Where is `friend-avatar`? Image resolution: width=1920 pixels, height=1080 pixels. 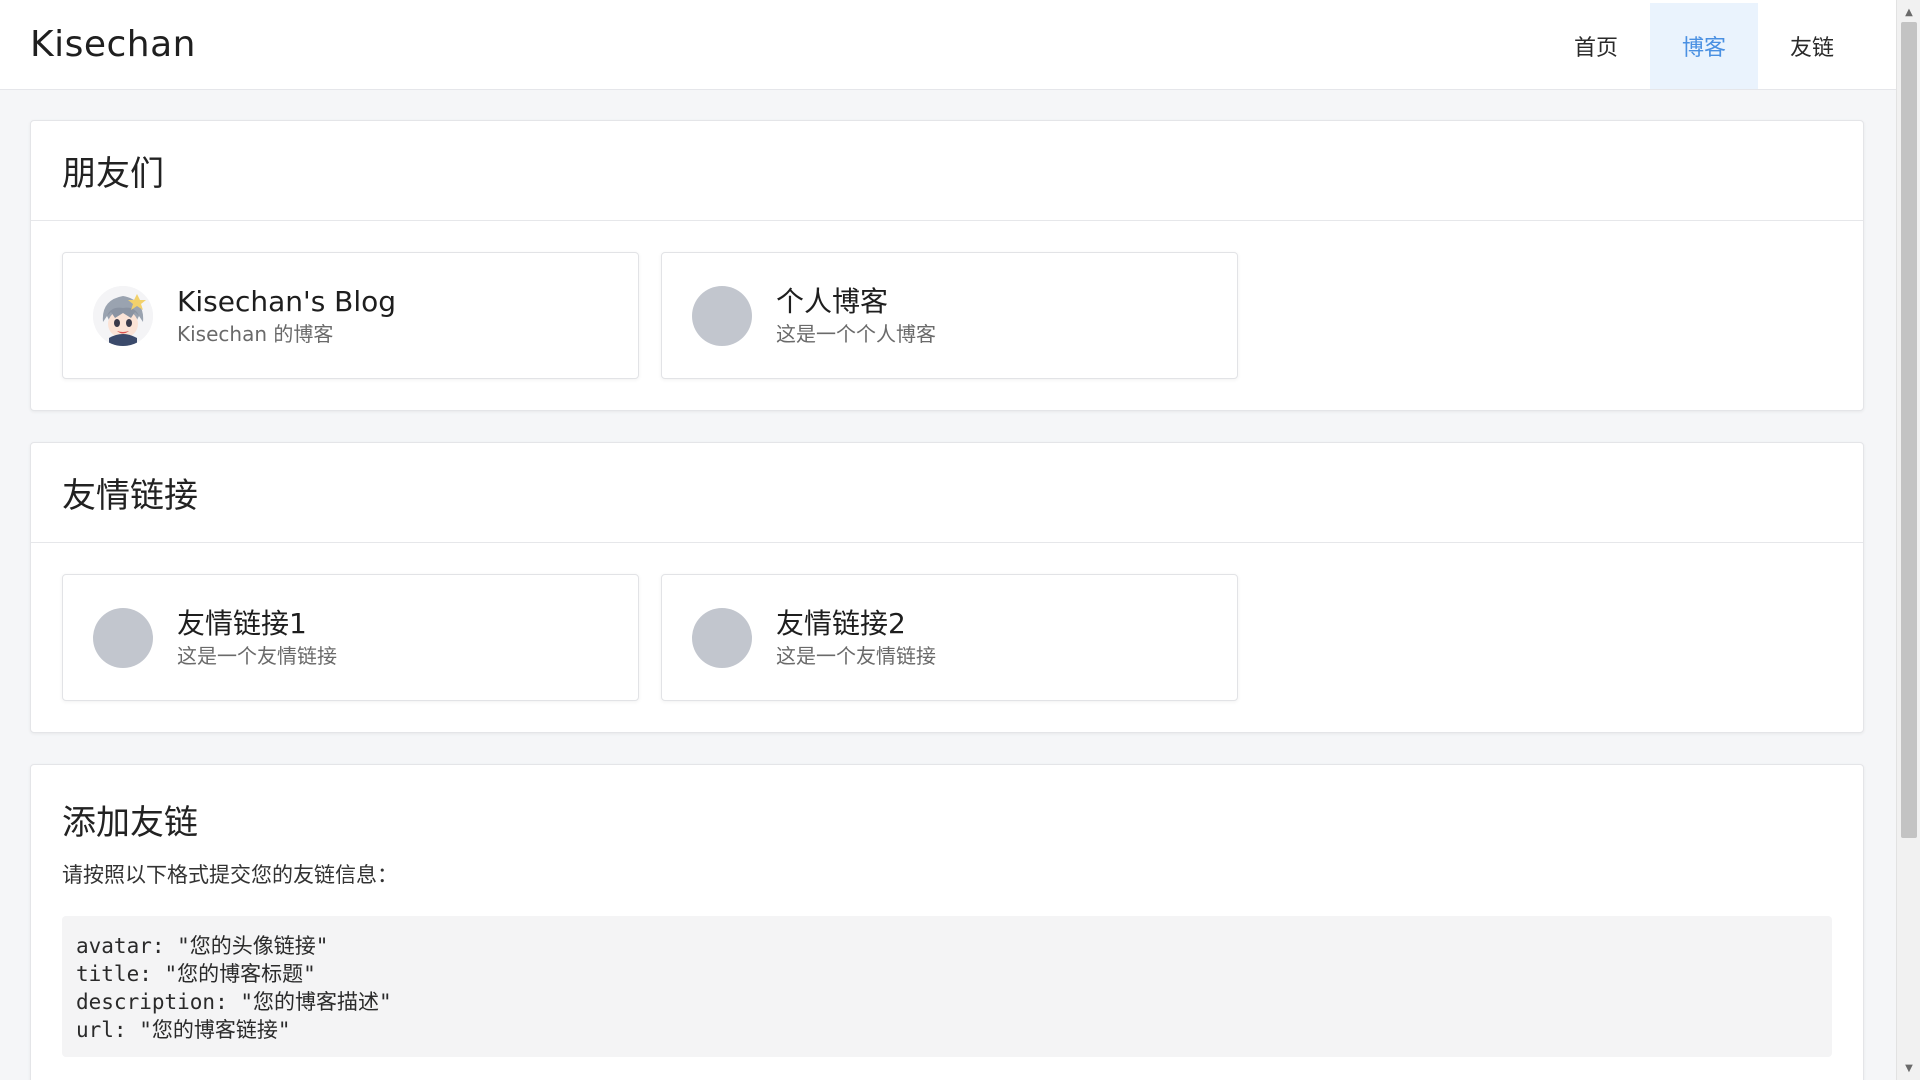
friend-avatar is located at coordinates (123, 315).